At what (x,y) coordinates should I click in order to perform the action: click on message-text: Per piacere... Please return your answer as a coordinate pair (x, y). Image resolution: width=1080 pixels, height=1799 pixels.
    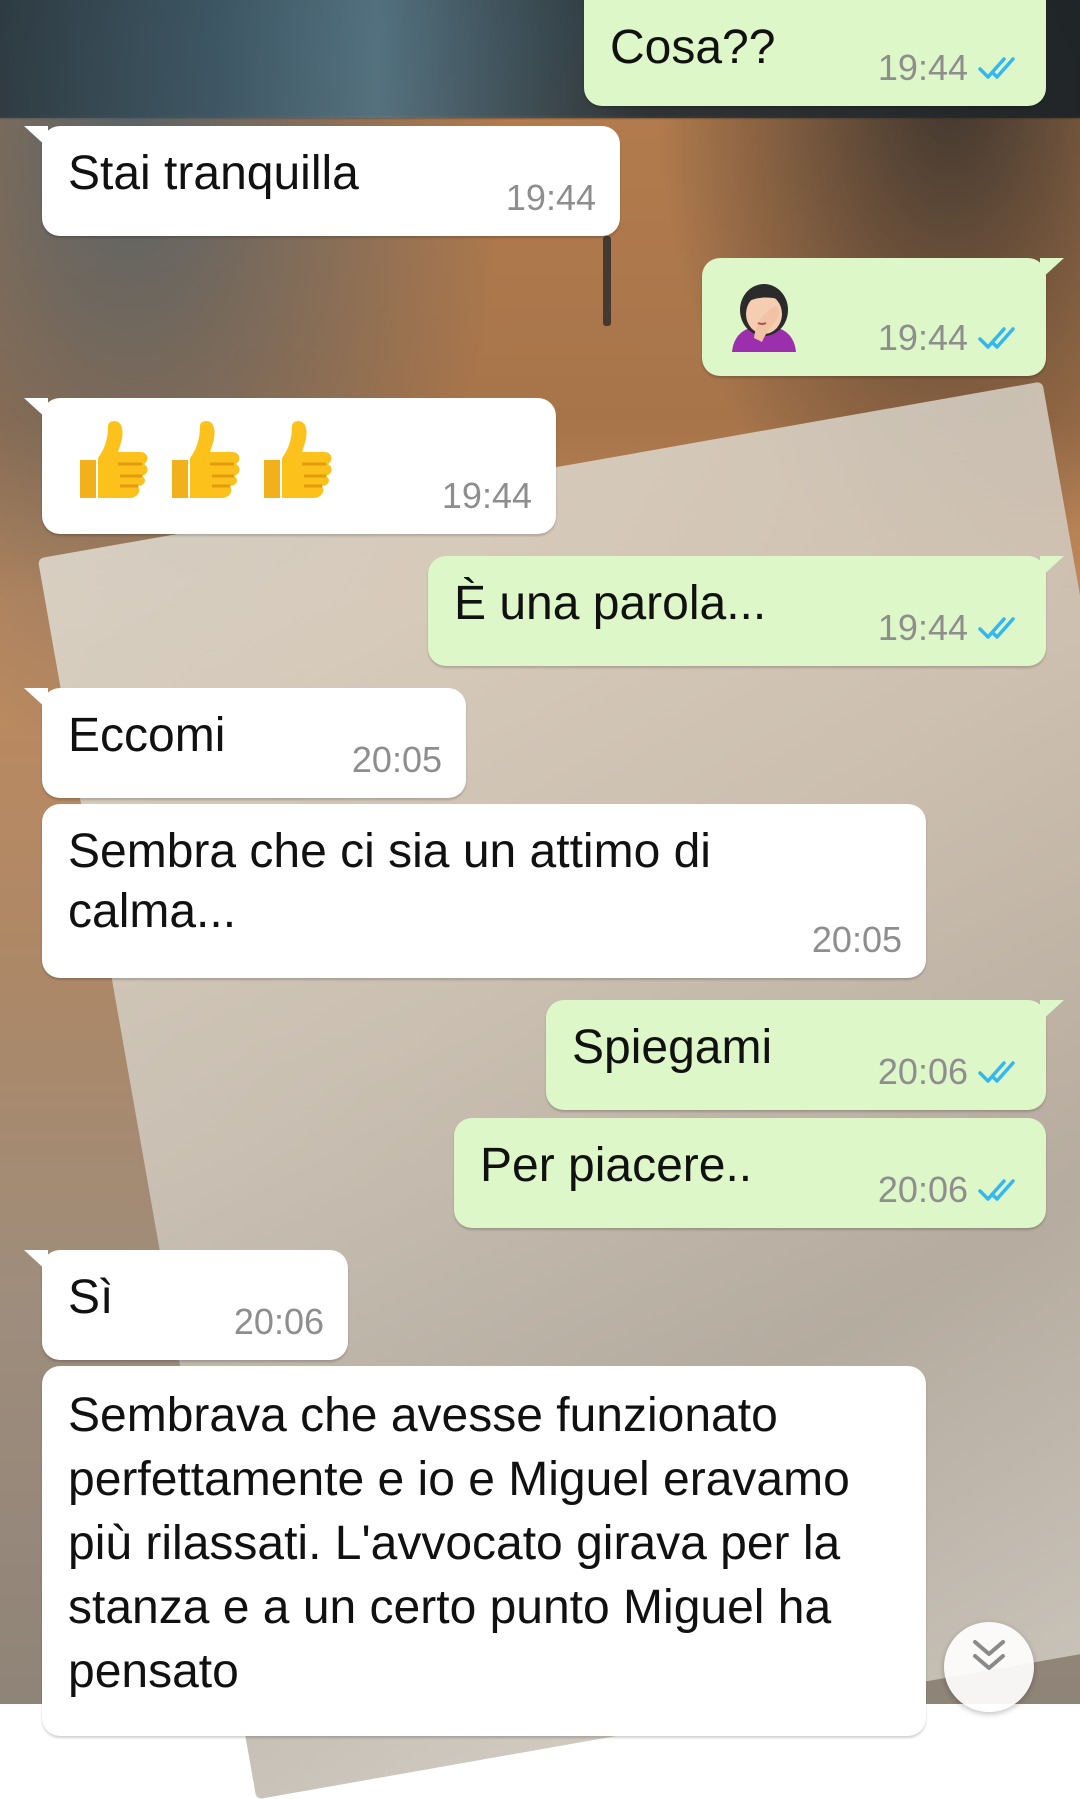
    Looking at the image, I should click on (616, 1165).